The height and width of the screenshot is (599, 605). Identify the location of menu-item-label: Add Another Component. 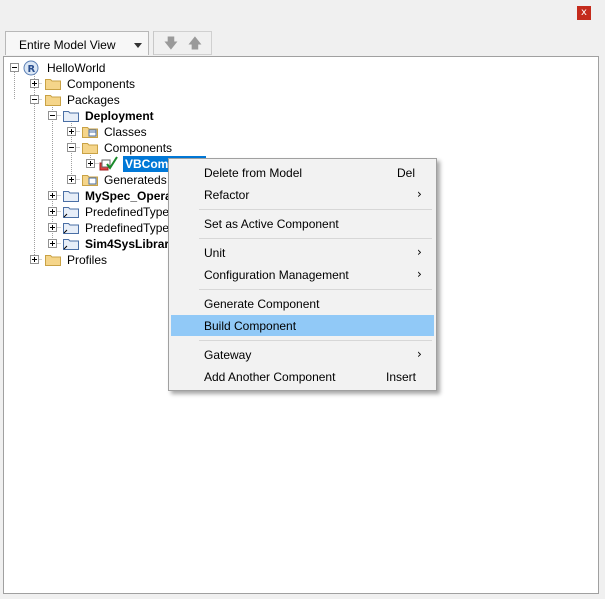
(270, 377).